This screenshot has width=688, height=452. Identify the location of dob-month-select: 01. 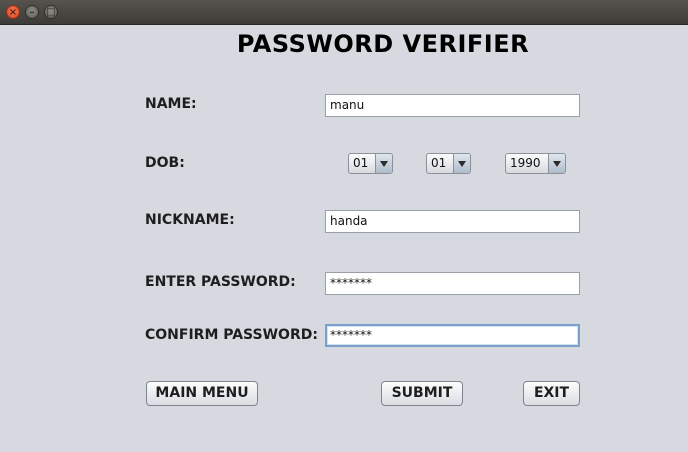
(448, 163).